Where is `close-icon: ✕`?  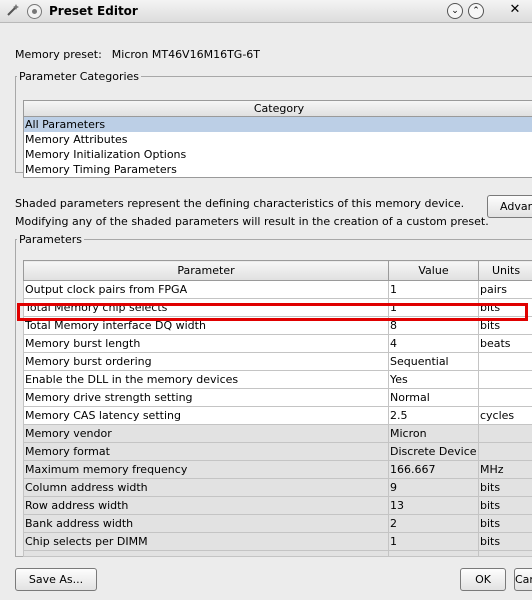
close-icon: ✕ is located at coordinates (515, 10).